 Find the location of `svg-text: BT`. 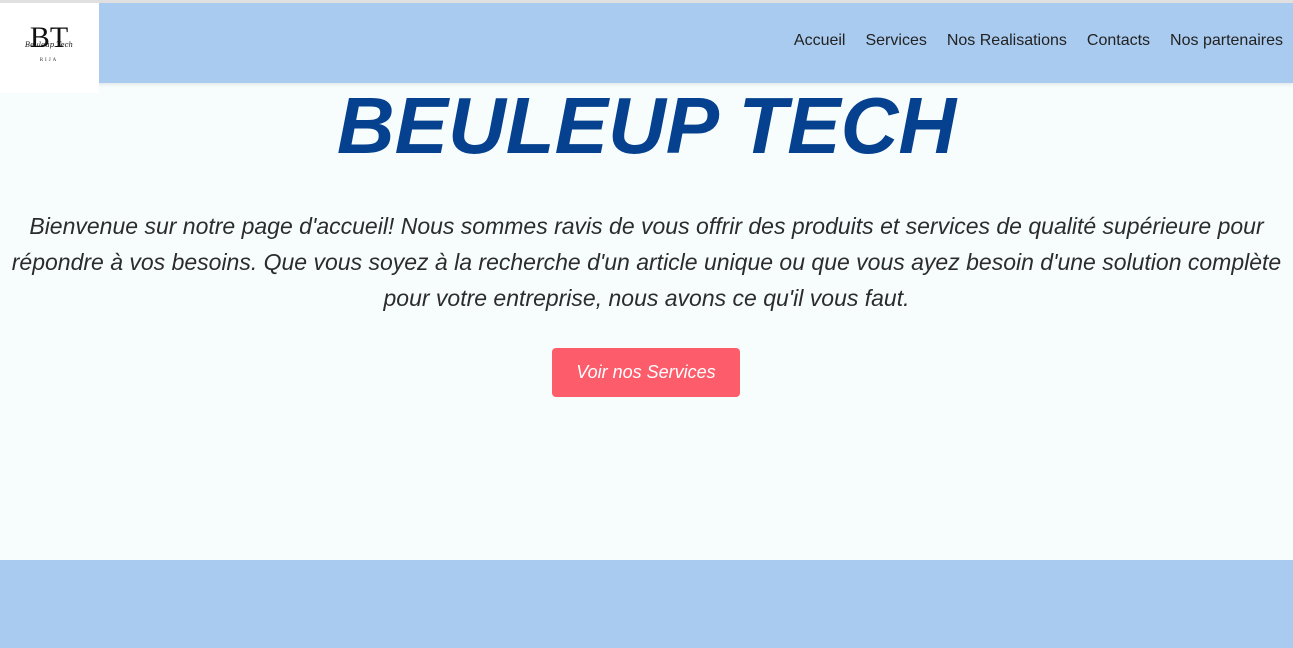

svg-text: BT is located at coordinates (49, 37).